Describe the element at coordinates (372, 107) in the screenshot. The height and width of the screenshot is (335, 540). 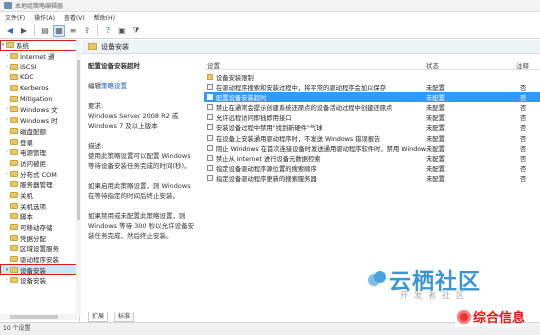
I see `list-item: 禁止在通常会提示创建系统还原点的设备活动过程中创建还原点 未配置 否` at that location.